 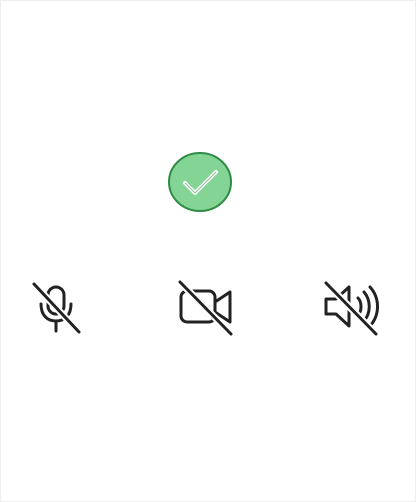 I want to click on camera-toggle-button, so click(x=205, y=306).